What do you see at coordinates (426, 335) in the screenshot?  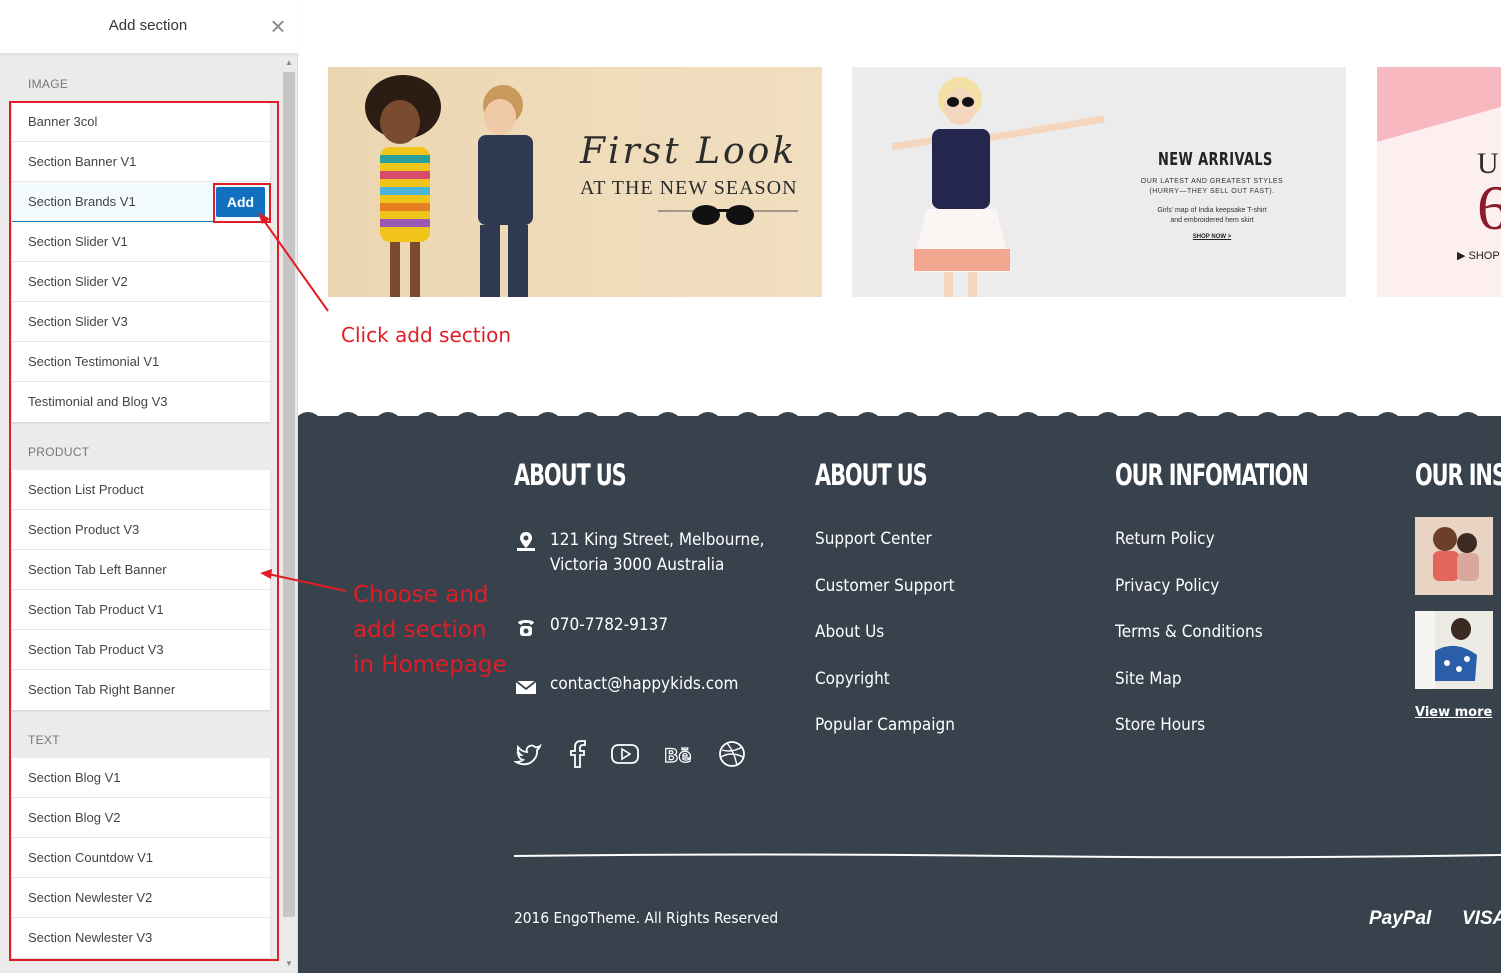 I see `annotation-click-add-section: Click add section` at bounding box center [426, 335].